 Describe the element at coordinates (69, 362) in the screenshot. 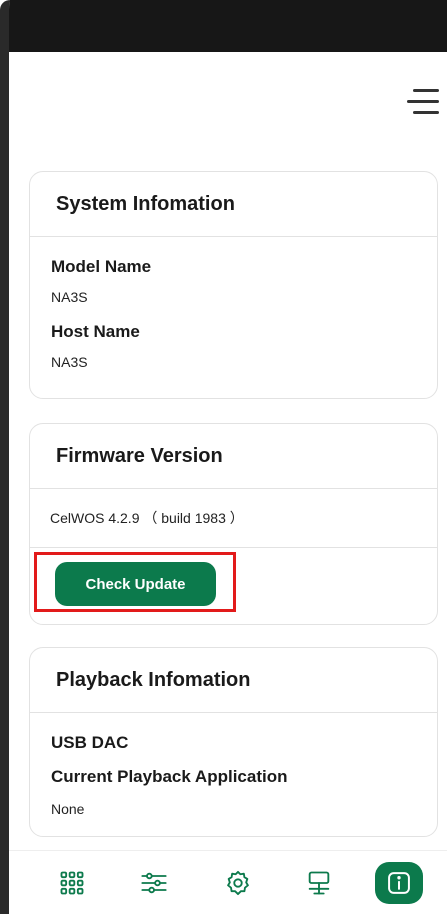

I see `host-name-value: NA3S` at that location.